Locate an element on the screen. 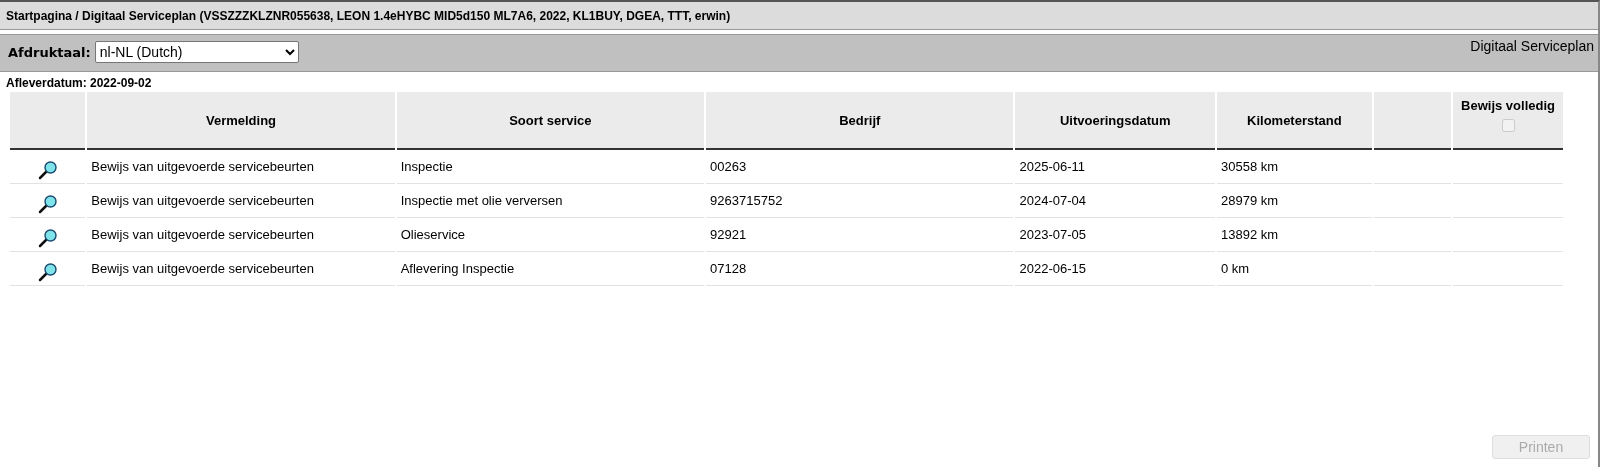 Image resolution: width=1600 pixels, height=467 pixels. table-cell: Aflevering Inspectie is located at coordinates (550, 269).